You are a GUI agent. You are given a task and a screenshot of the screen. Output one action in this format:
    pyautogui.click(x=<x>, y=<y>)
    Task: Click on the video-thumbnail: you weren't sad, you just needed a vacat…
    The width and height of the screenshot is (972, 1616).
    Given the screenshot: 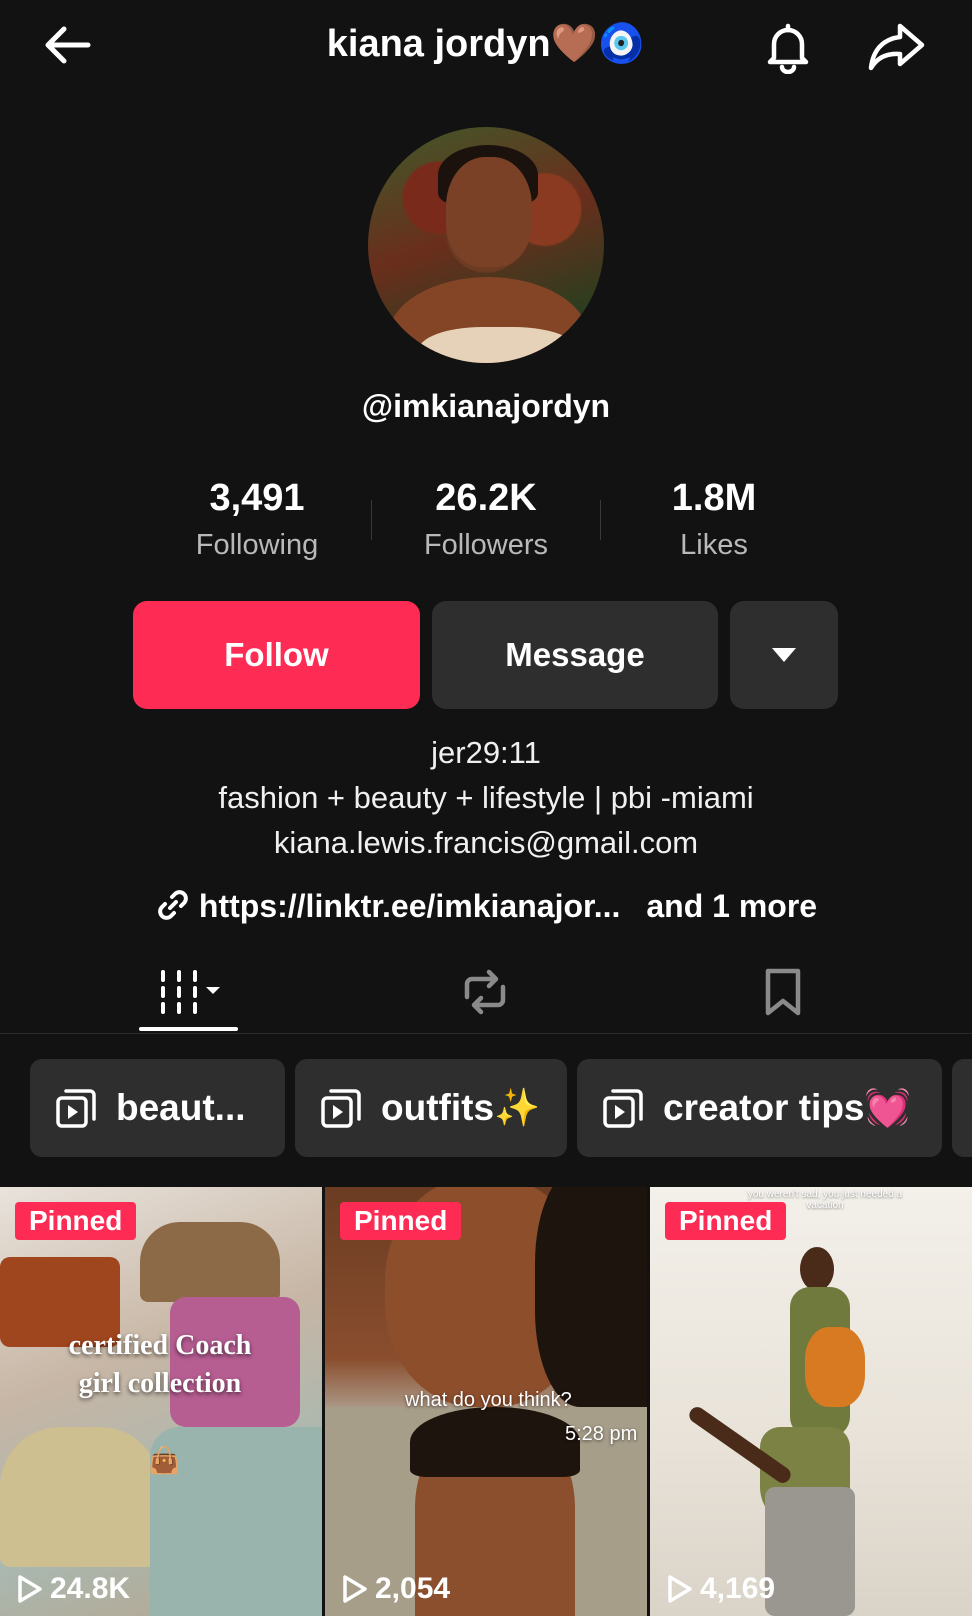 What is the action you would take?
    pyautogui.click(x=811, y=1401)
    